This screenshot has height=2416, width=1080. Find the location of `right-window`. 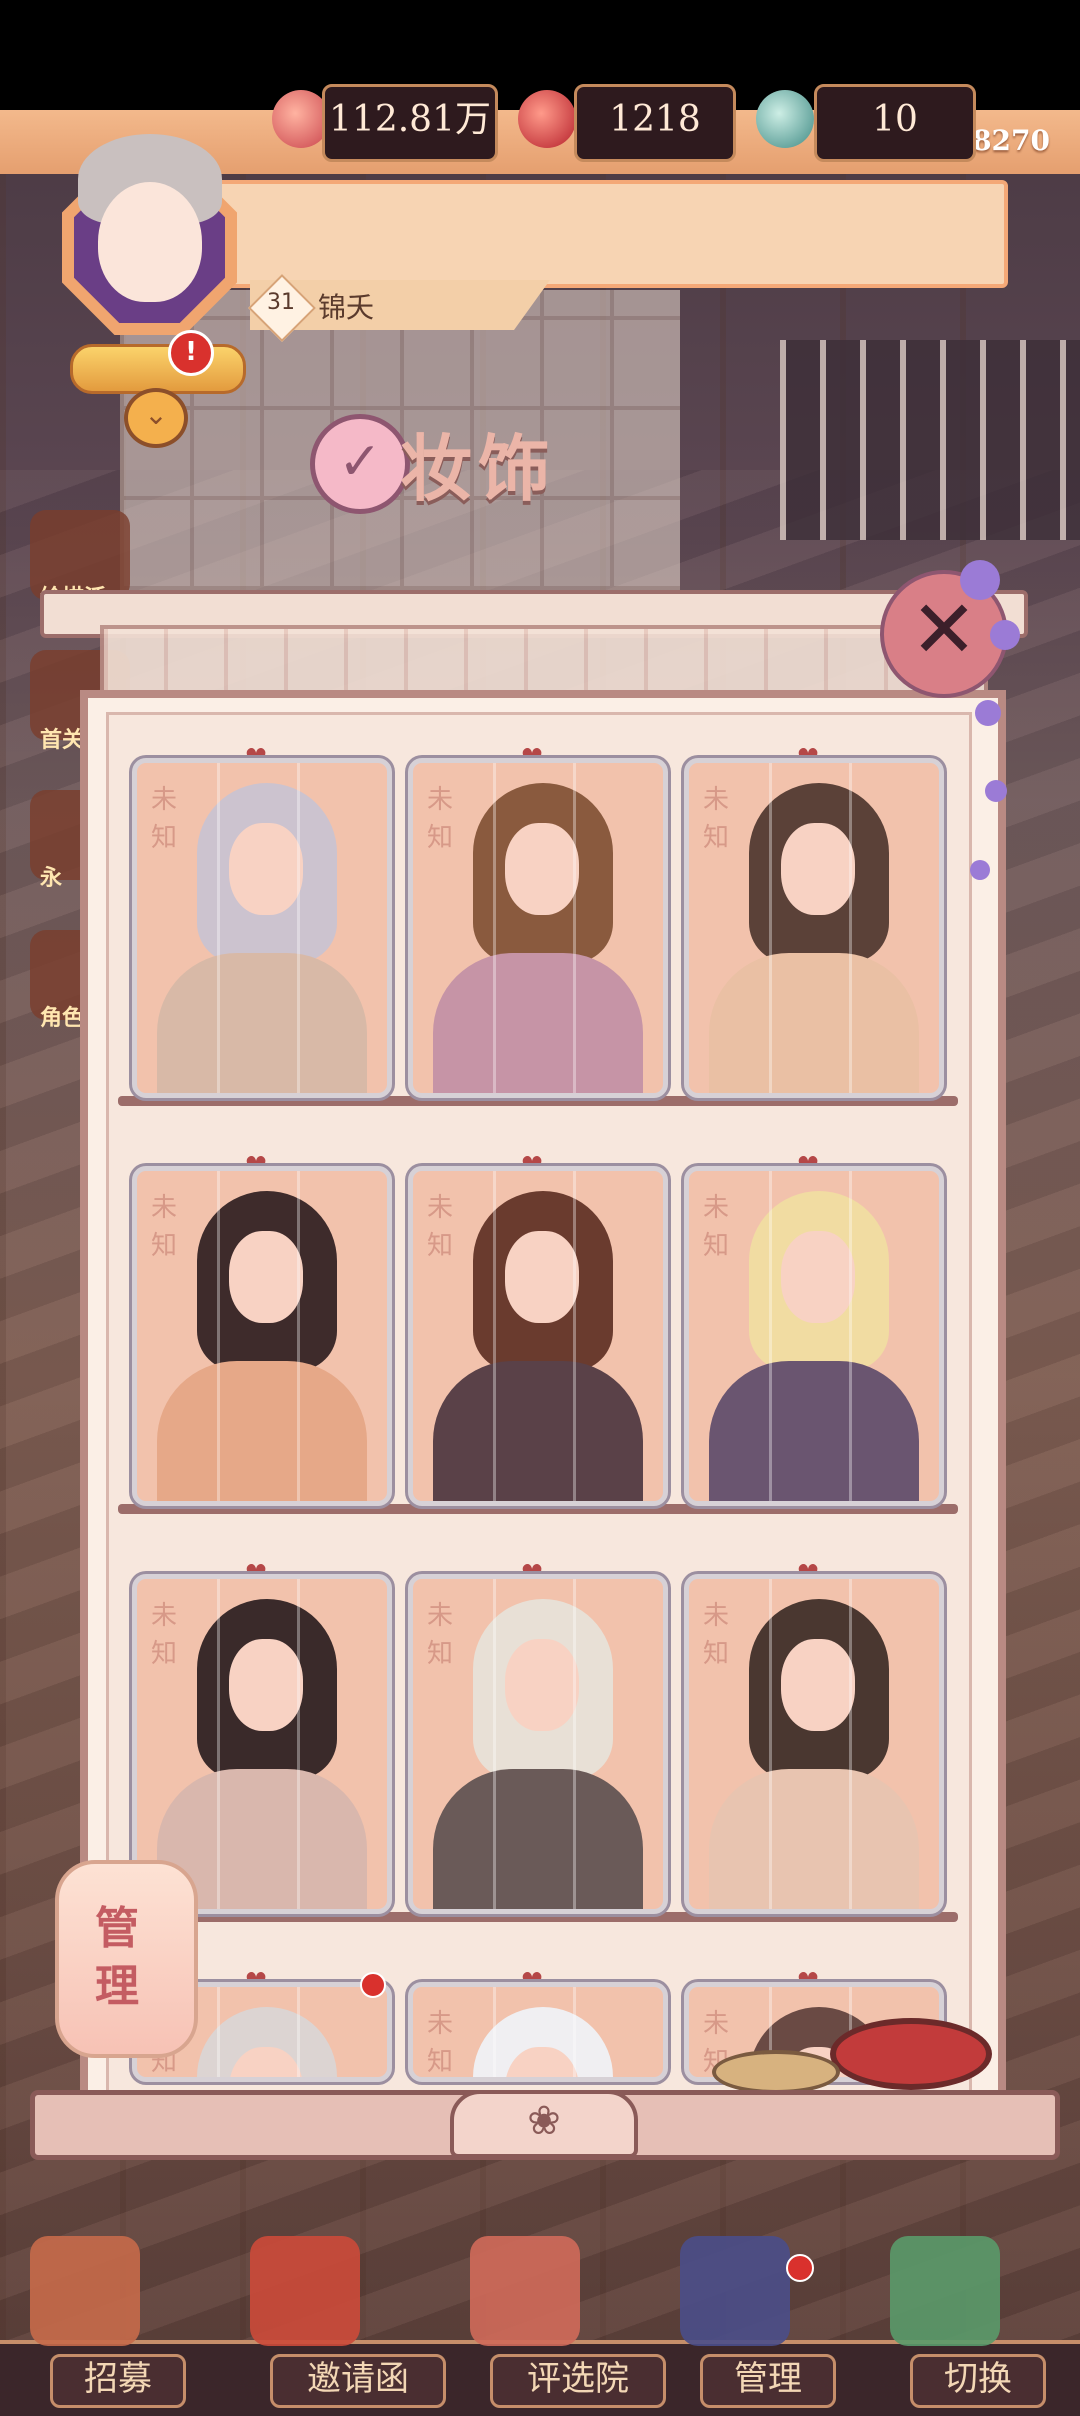

right-window is located at coordinates (930, 440).